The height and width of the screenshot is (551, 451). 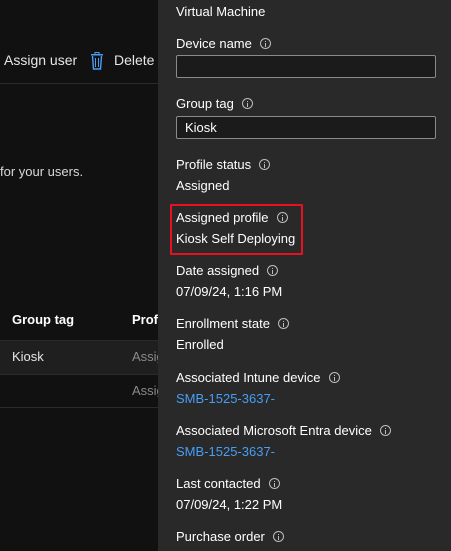 I want to click on date-assigned-label: Date assigned, so click(x=227, y=270).